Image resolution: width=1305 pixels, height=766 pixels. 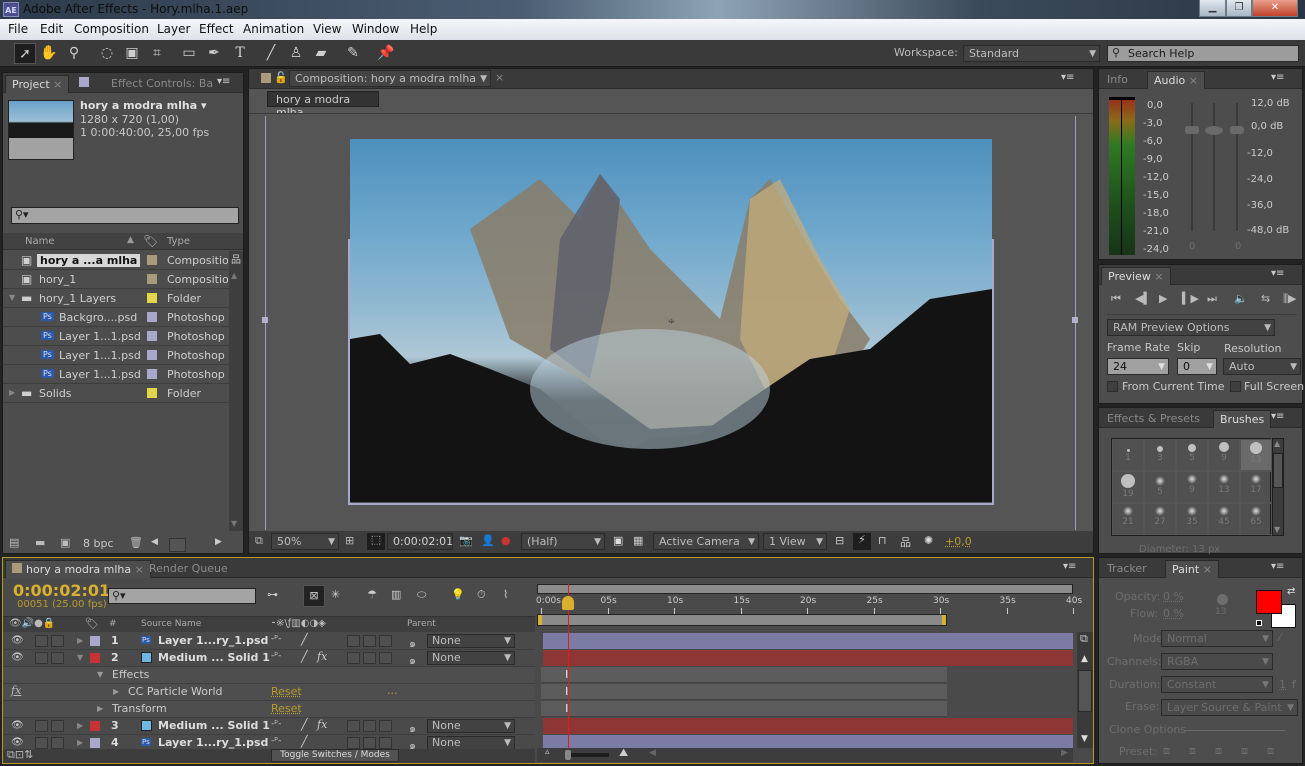 What do you see at coordinates (95, 658) in the screenshot?
I see `layer-label-color` at bounding box center [95, 658].